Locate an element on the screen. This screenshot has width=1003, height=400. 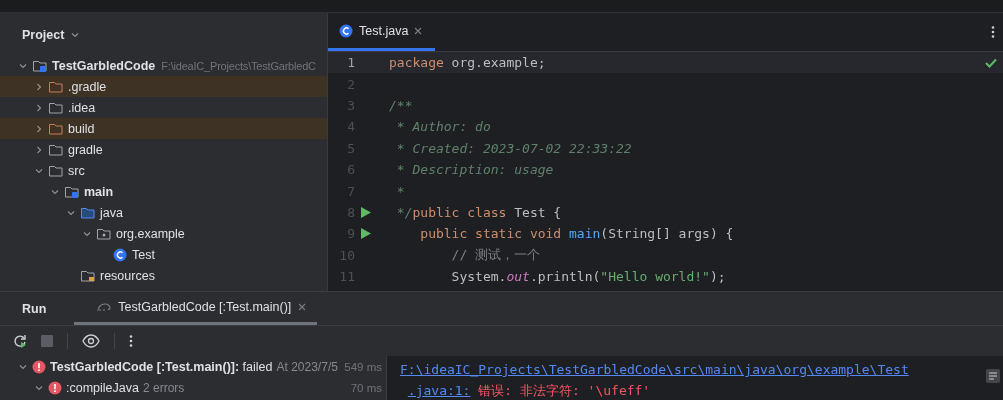
code-line: * is located at coordinates (400, 191).